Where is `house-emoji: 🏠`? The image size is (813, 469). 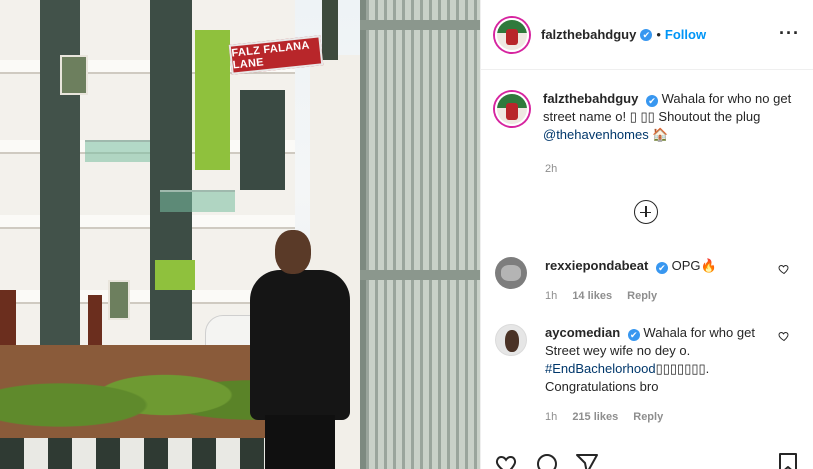
house-emoji: 🏠 is located at coordinates (660, 134).